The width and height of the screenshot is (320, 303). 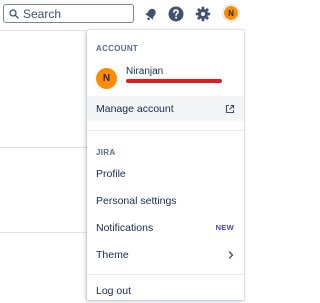 I want to click on notifications-label: Notifications, so click(x=125, y=227).